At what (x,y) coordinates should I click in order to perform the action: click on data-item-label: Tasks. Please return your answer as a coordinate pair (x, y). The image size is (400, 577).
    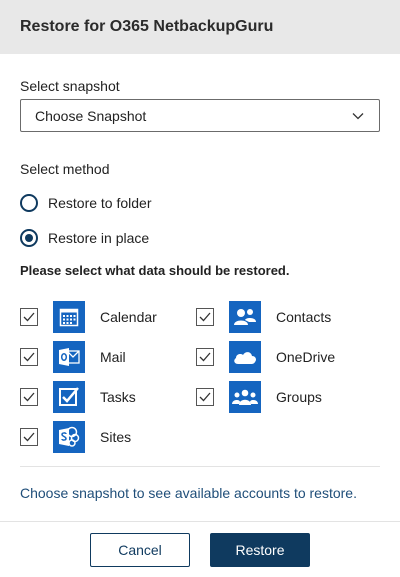
    Looking at the image, I should click on (118, 397).